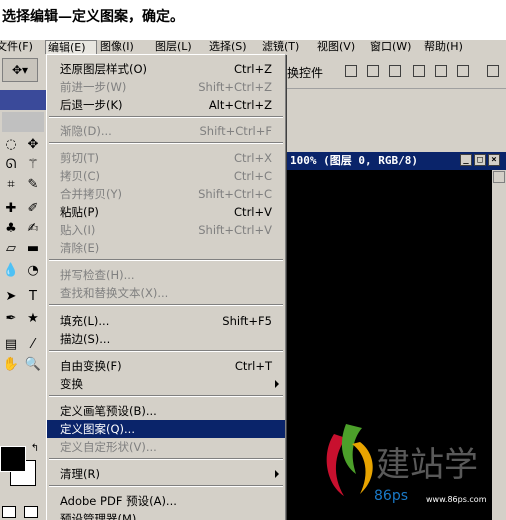  What do you see at coordinates (166, 384) in the screenshot?
I see `menu-item-transform: 变换` at bounding box center [166, 384].